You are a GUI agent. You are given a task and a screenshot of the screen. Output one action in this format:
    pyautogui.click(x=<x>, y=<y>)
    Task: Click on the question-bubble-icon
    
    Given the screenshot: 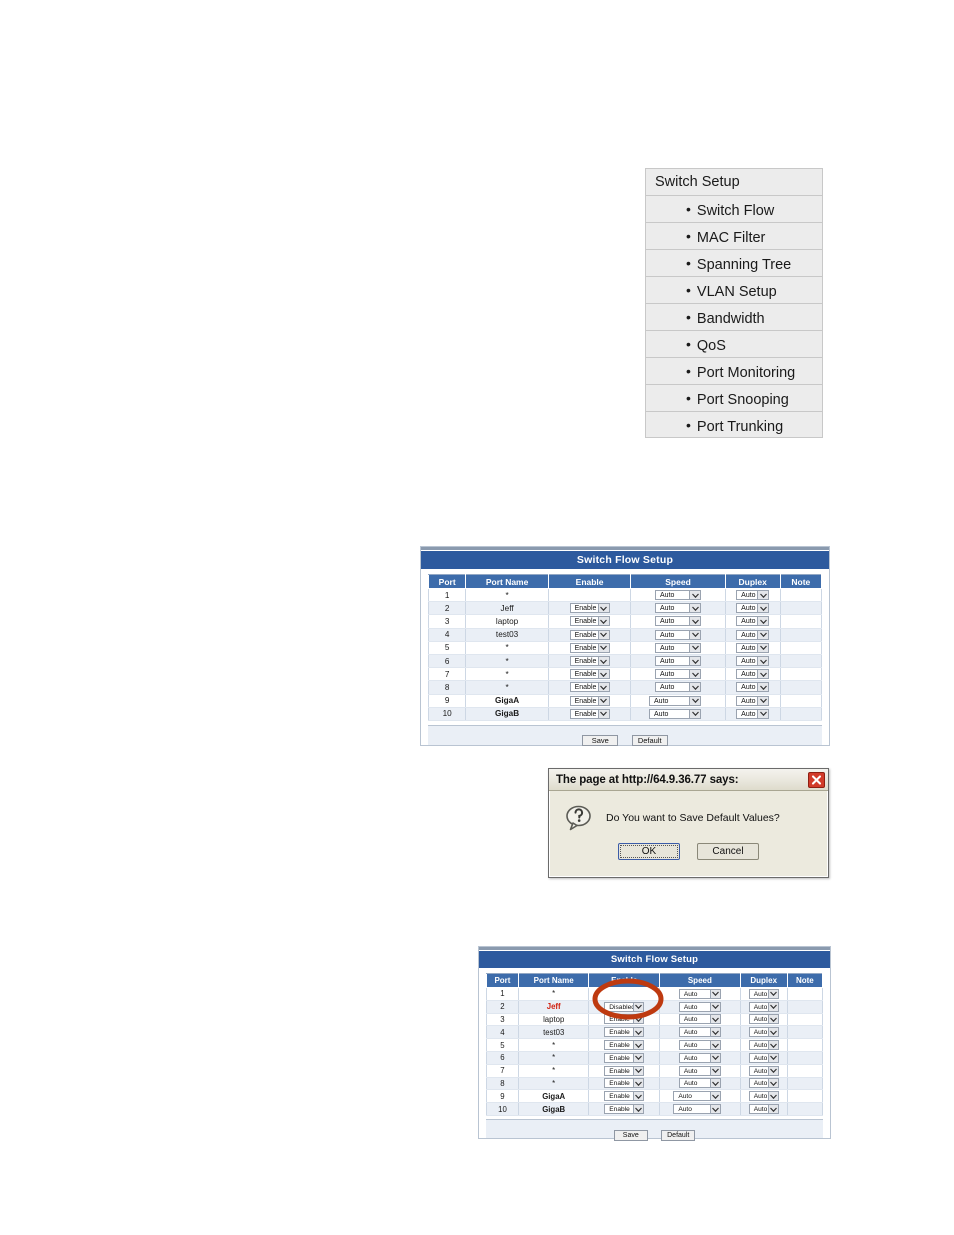 What is the action you would take?
    pyautogui.click(x=579, y=818)
    